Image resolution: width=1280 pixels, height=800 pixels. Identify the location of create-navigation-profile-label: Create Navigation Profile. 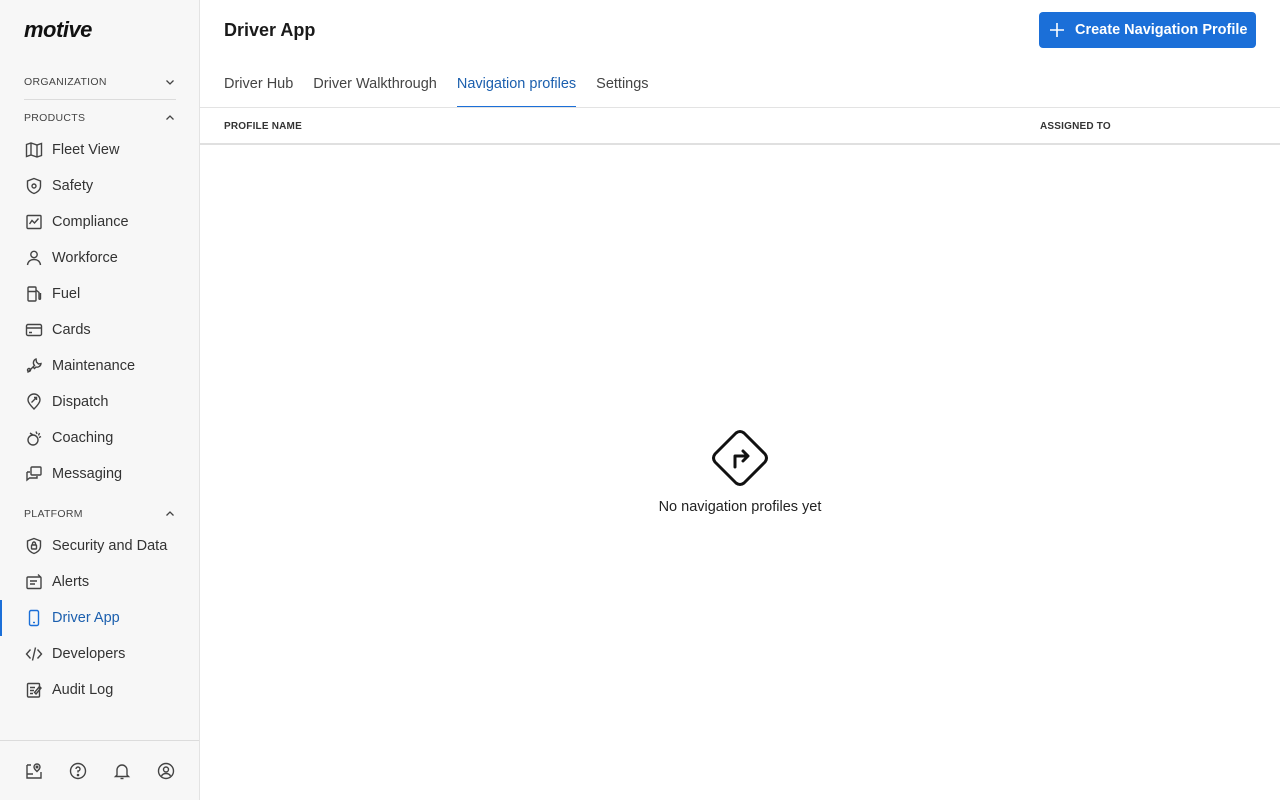
(1161, 30).